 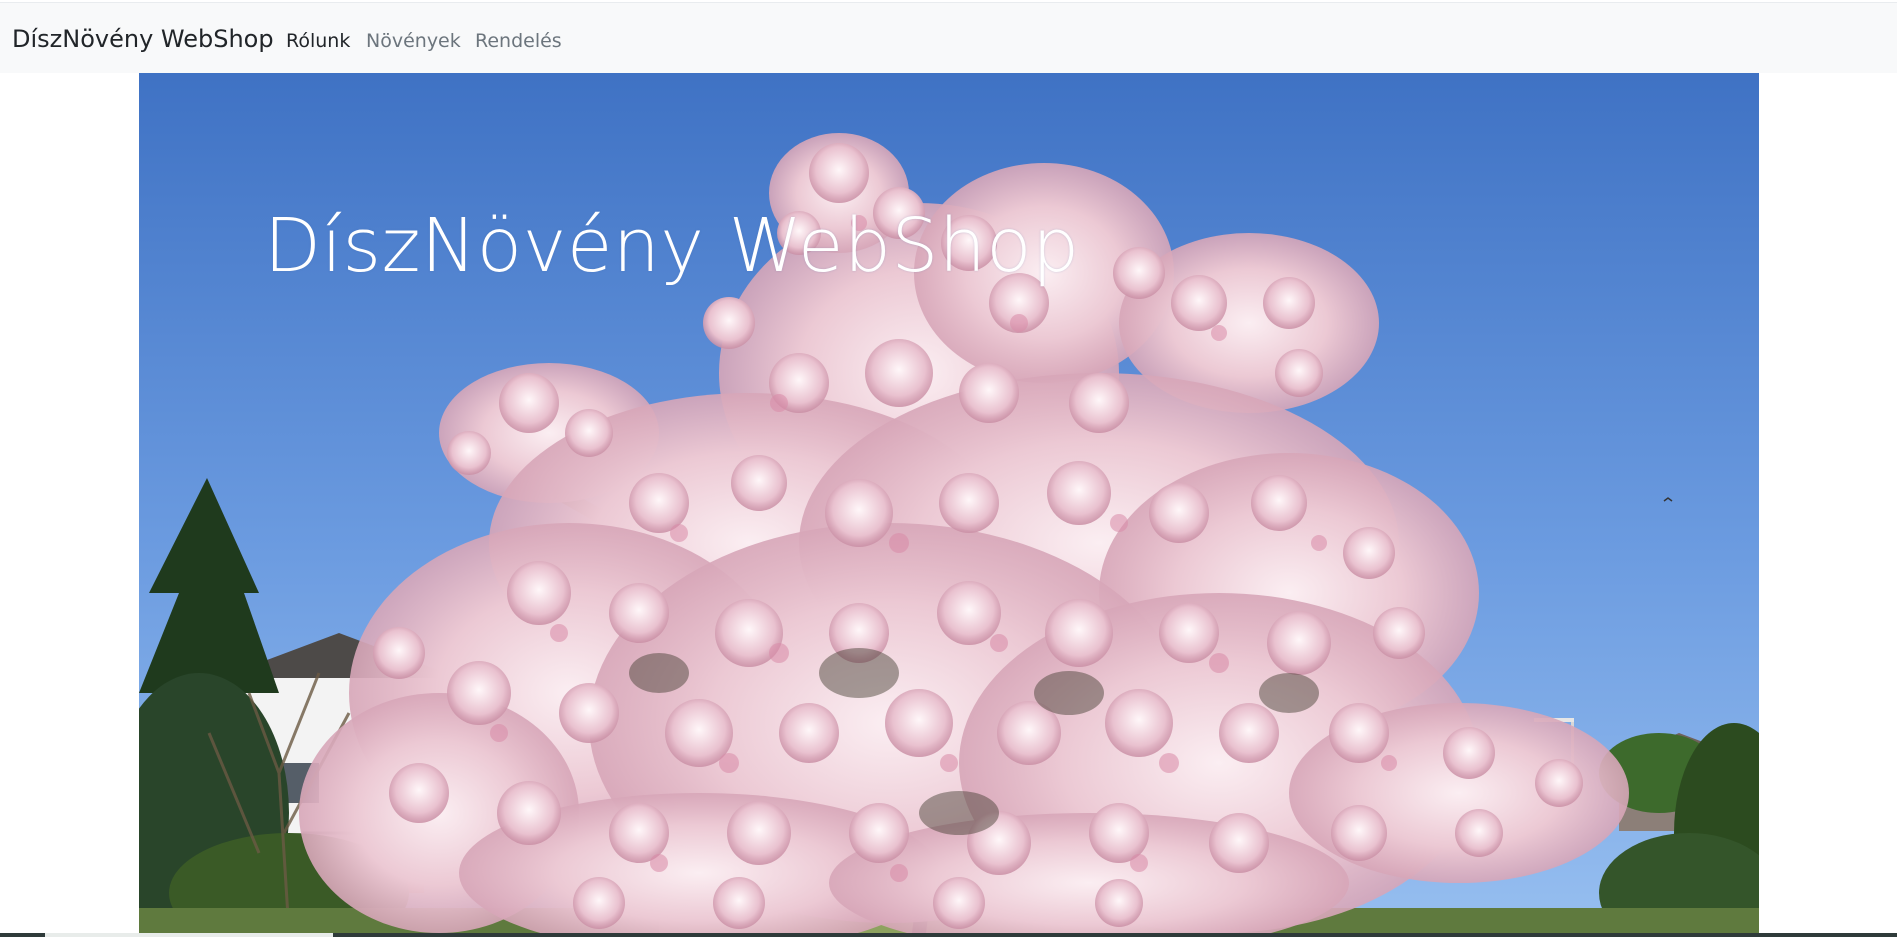 What do you see at coordinates (672, 246) in the screenshot?
I see `hero-title: DíszNövény WebShop` at bounding box center [672, 246].